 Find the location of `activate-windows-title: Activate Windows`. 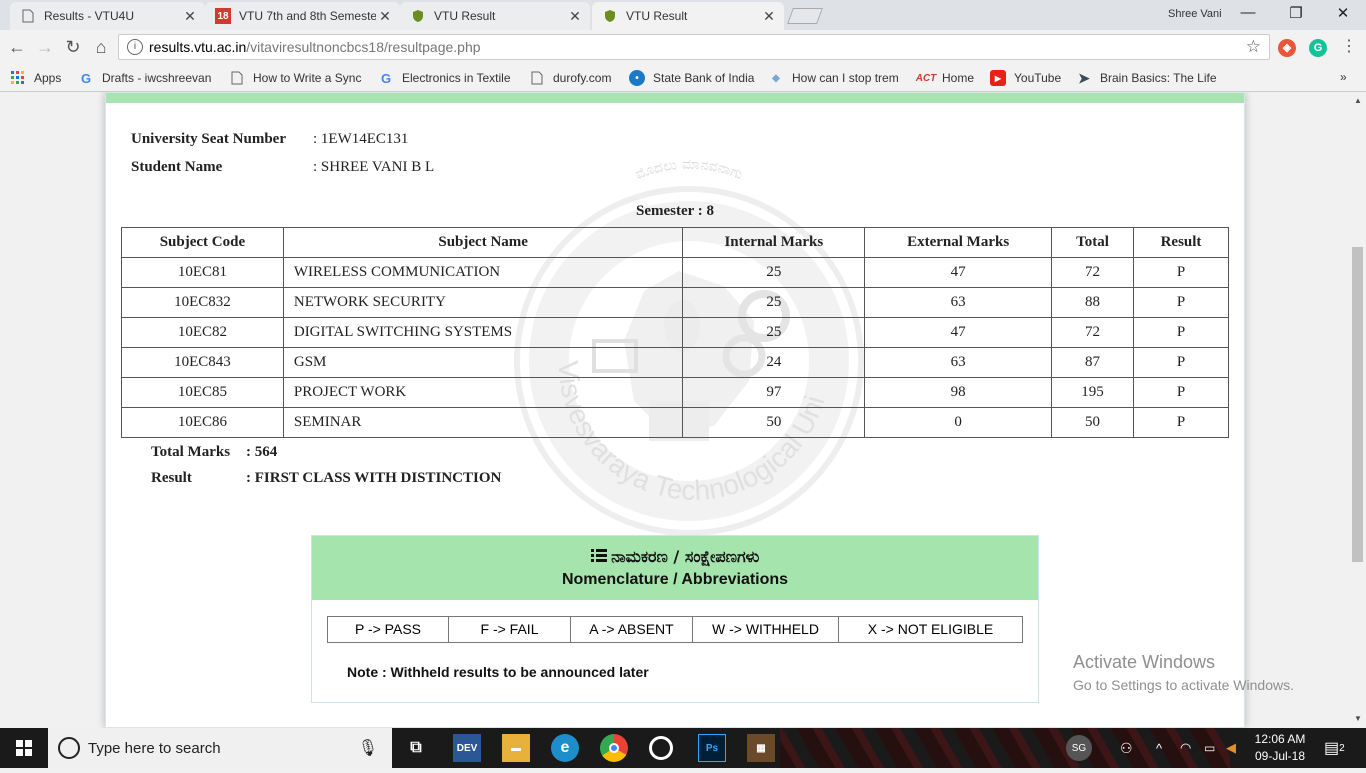

activate-windows-title: Activate Windows is located at coordinates (1144, 662).